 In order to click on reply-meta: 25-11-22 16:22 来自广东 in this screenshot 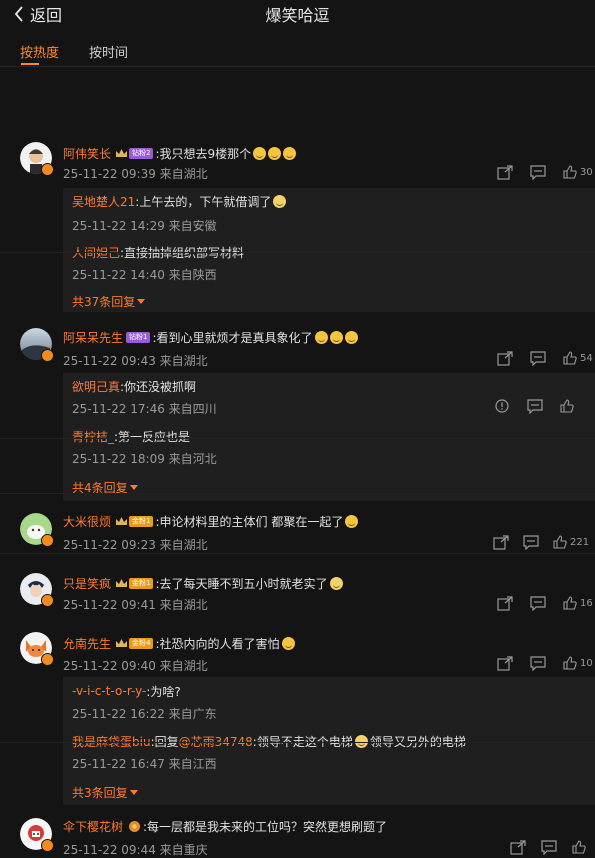, I will do `click(144, 714)`.